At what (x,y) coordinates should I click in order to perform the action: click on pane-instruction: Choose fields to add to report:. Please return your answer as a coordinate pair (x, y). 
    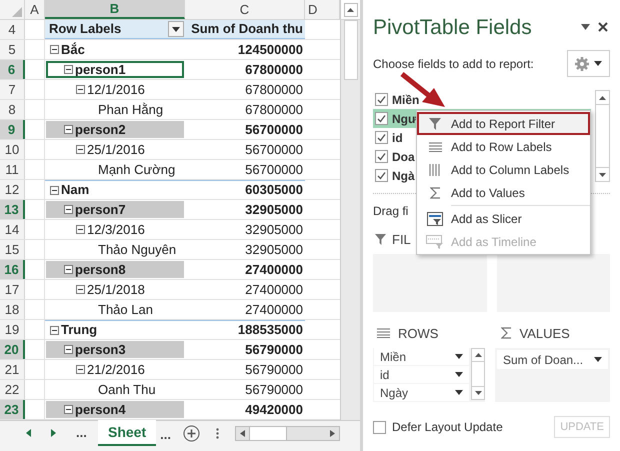
    Looking at the image, I should click on (453, 64).